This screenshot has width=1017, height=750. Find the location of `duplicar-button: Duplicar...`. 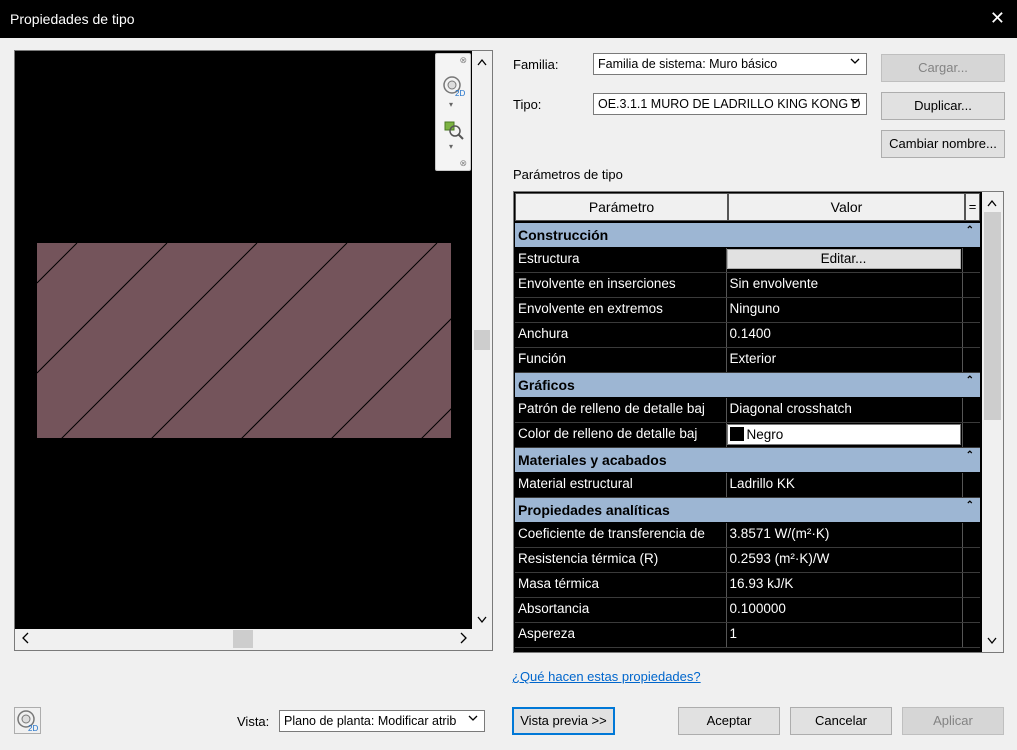

duplicar-button: Duplicar... is located at coordinates (943, 106).